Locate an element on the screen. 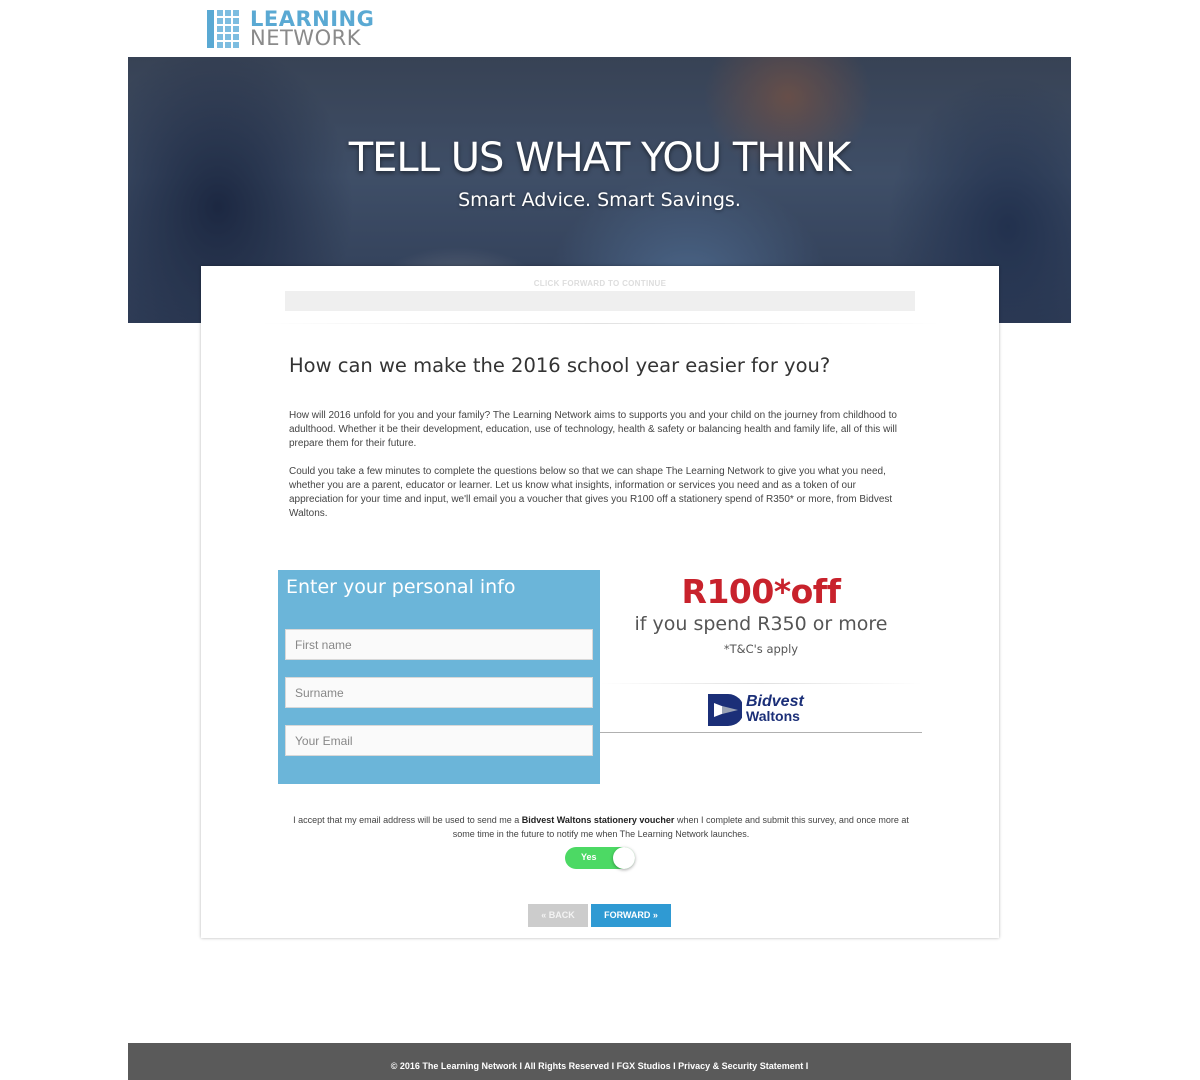 The height and width of the screenshot is (1080, 1200). bidvest-text: Bidvest is located at coordinates (775, 701).